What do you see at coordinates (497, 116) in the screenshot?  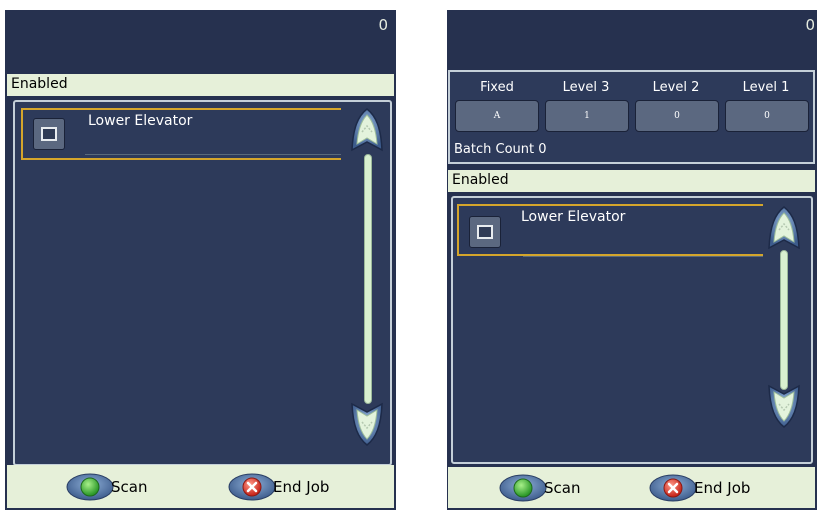 I see `level-button-fixed: A` at bounding box center [497, 116].